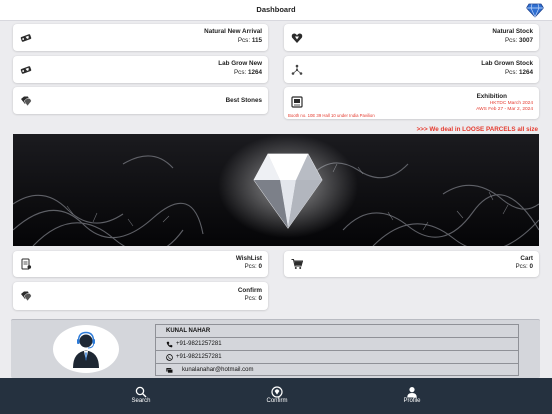 Image resolution: width=552 pixels, height=414 pixels. What do you see at coordinates (477, 129) in the screenshot?
I see `tagline: >>> We deal in LOOSE PARCELS all size` at bounding box center [477, 129].